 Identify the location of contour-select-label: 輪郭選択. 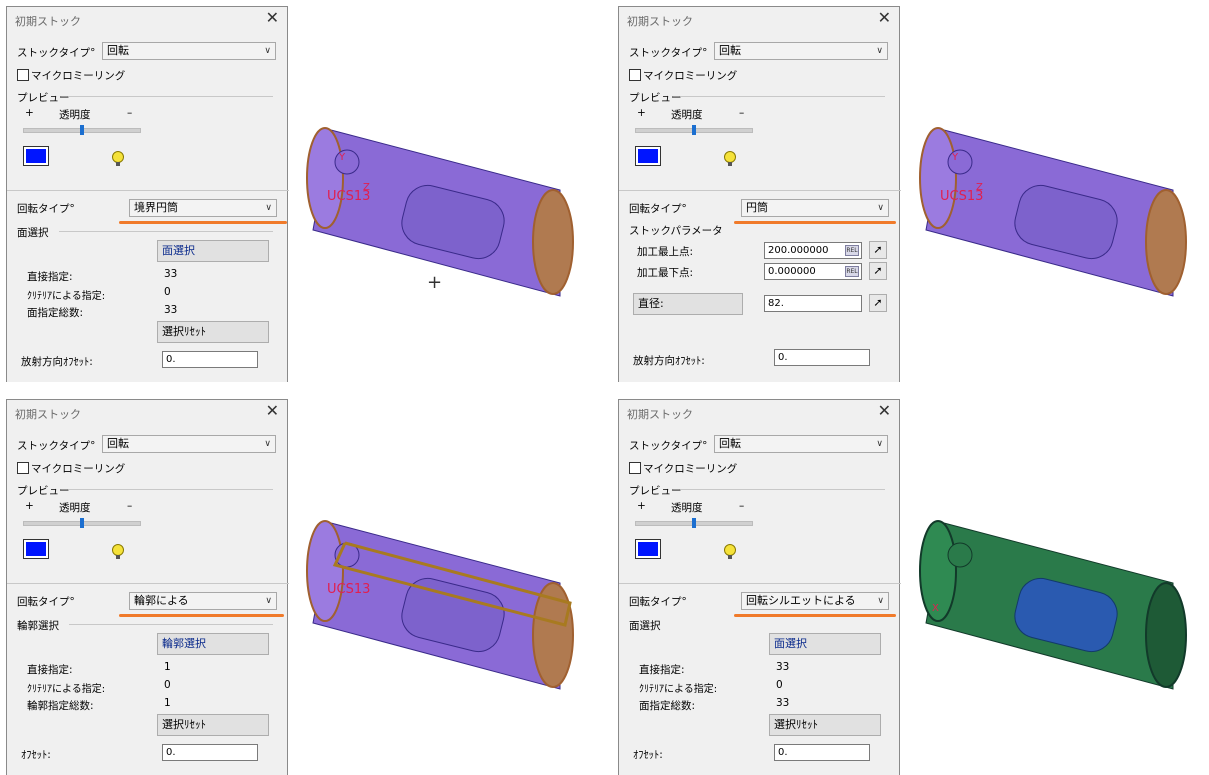
(38, 626).